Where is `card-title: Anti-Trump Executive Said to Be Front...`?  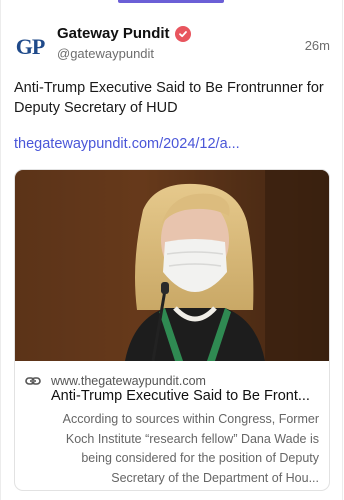 card-title: Anti-Trump Executive Said to Be Front... is located at coordinates (187, 396).